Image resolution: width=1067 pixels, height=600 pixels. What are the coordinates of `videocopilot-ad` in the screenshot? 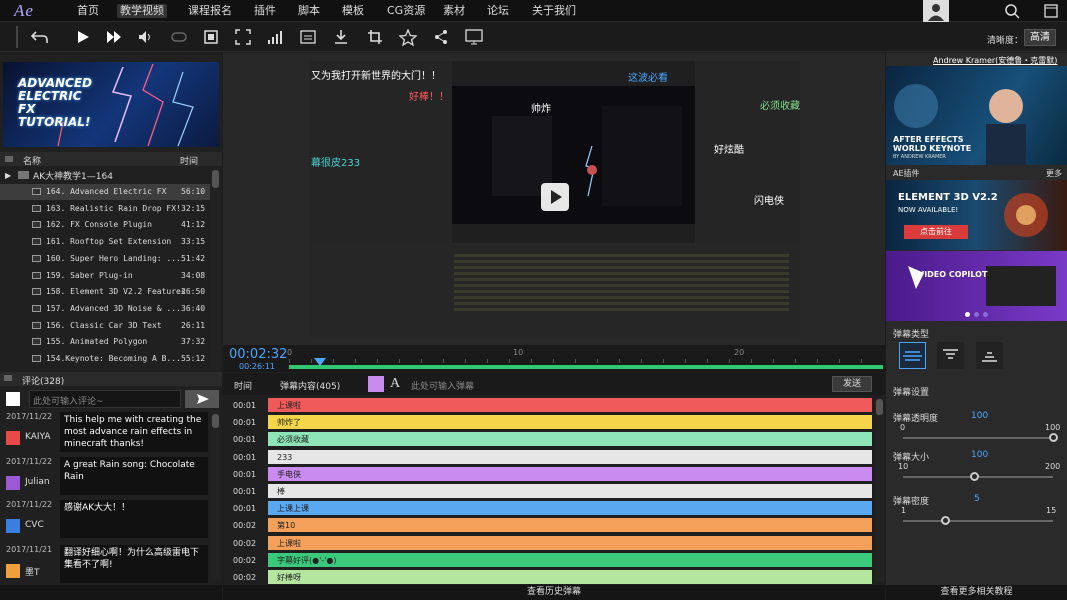 It's located at (976, 286).